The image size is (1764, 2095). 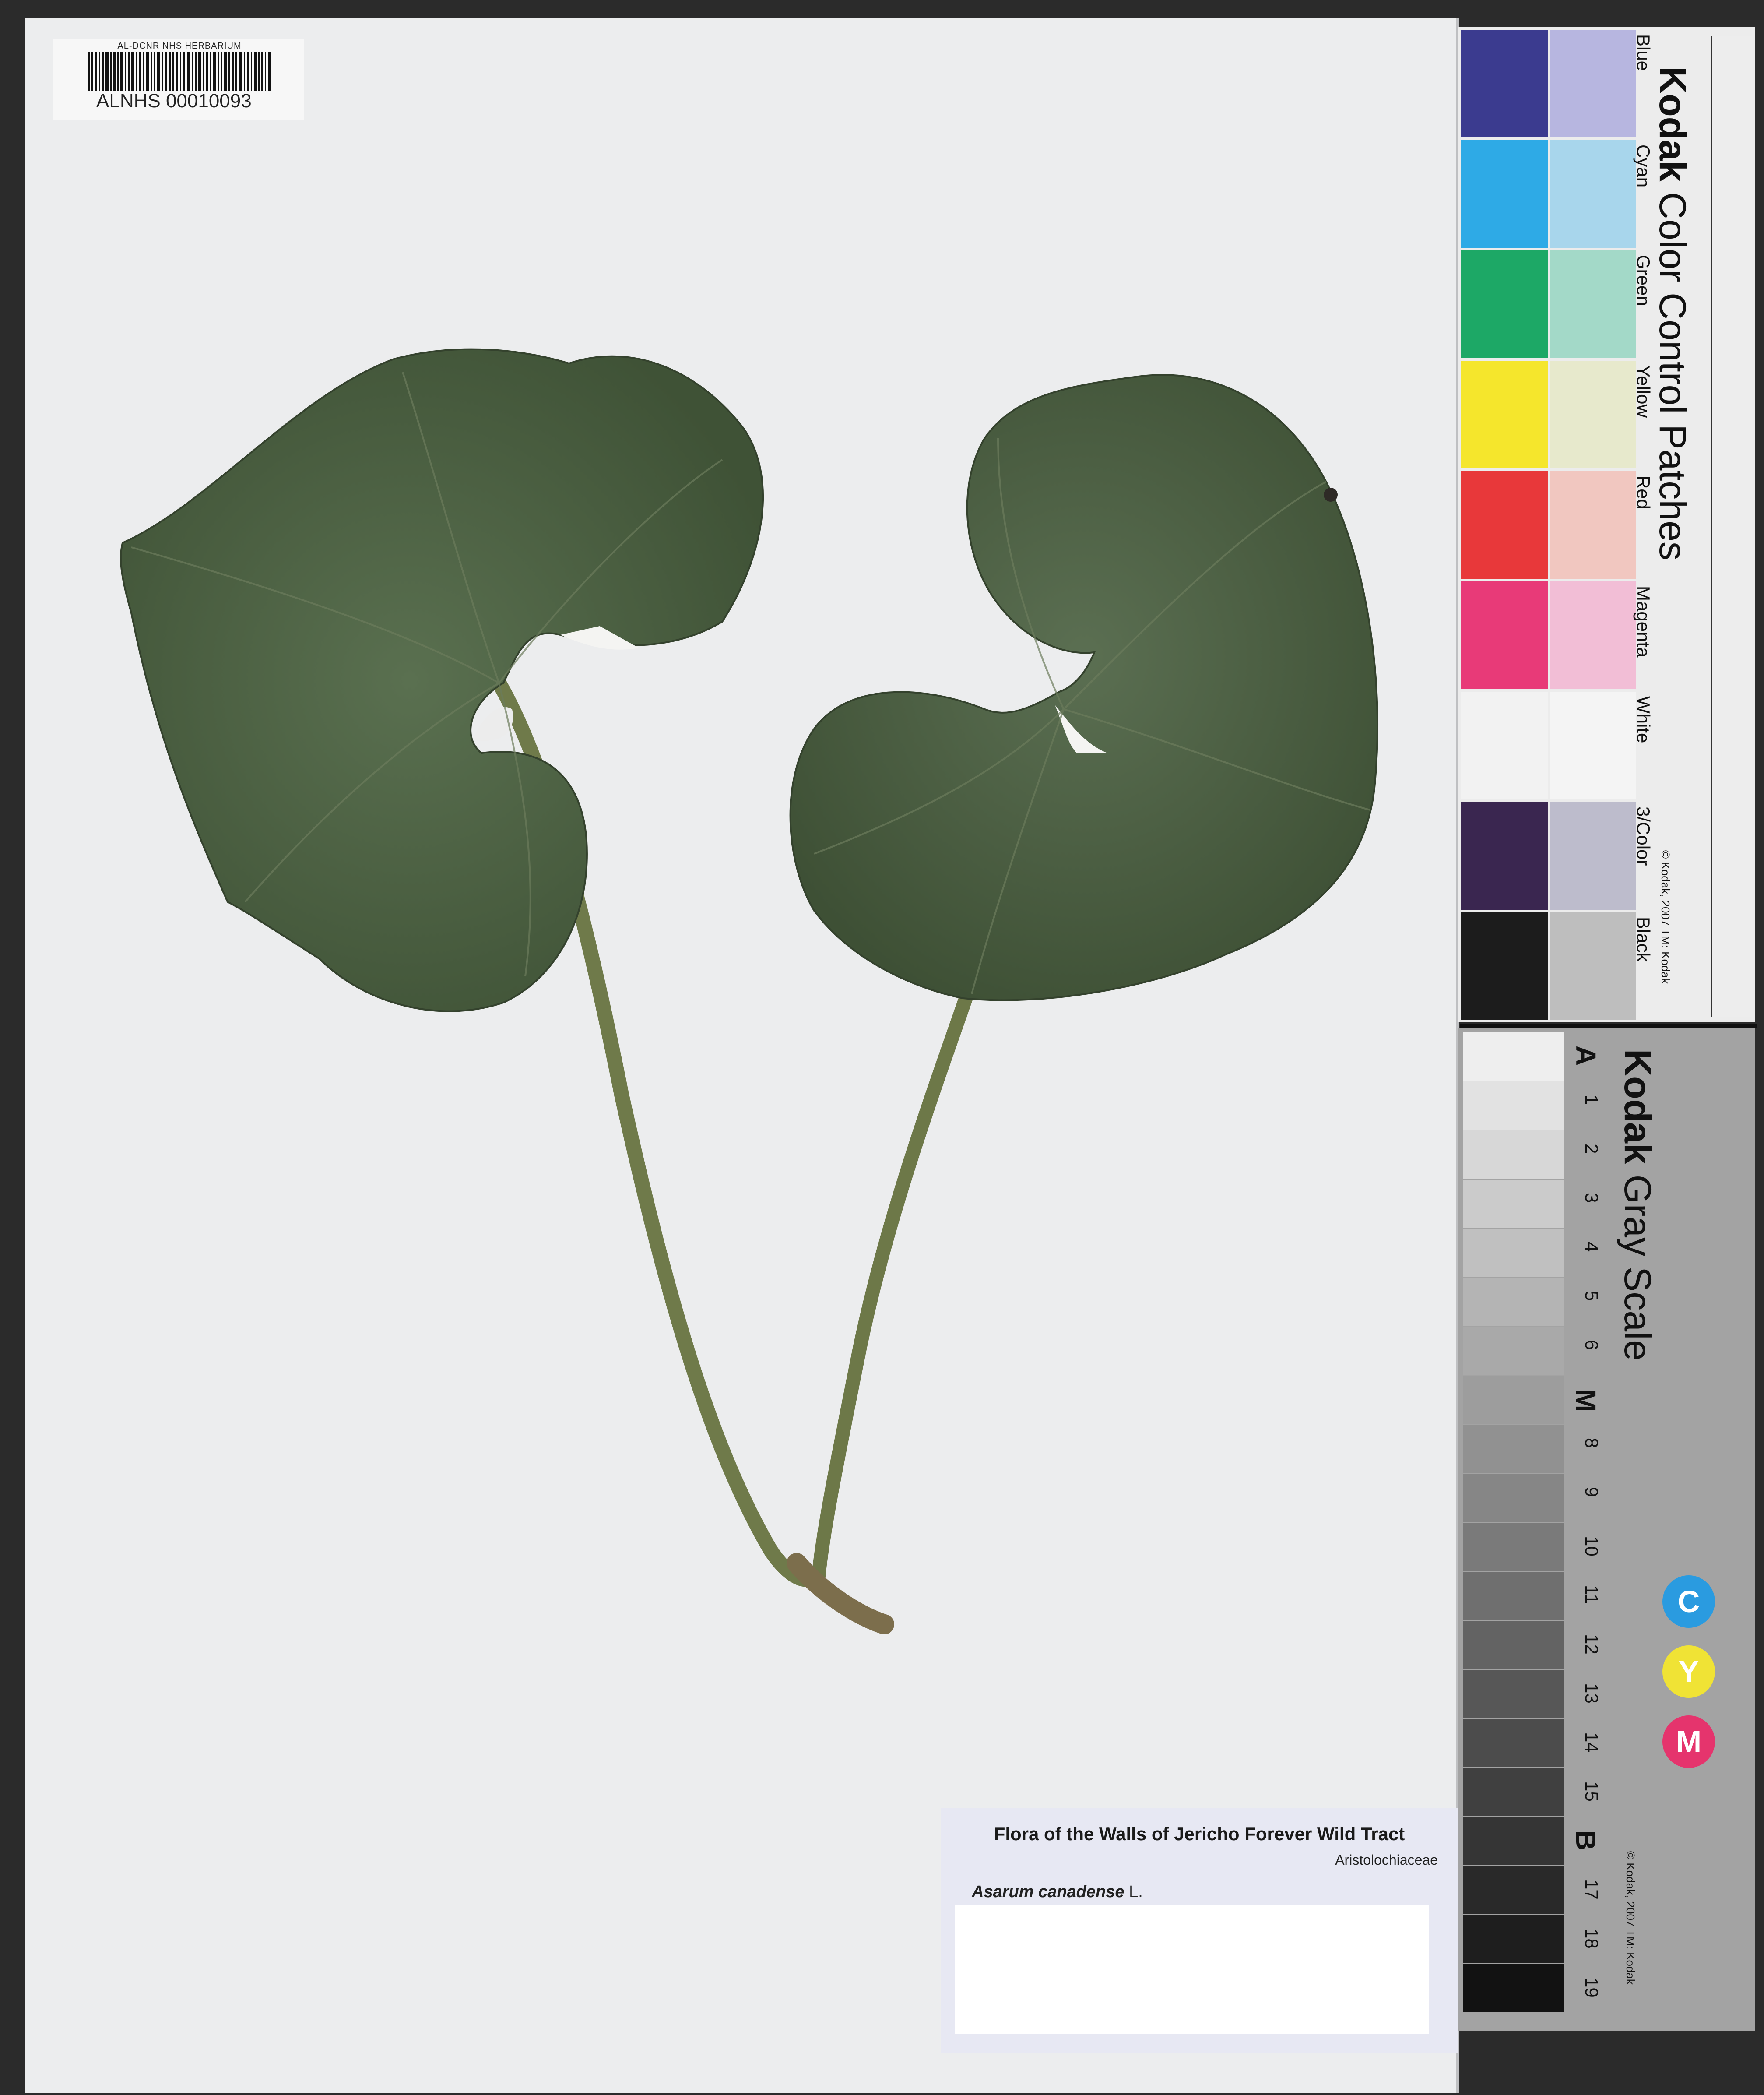 I want to click on gray-card-title: Kodak Gray Scale, so click(x=1637, y=1205).